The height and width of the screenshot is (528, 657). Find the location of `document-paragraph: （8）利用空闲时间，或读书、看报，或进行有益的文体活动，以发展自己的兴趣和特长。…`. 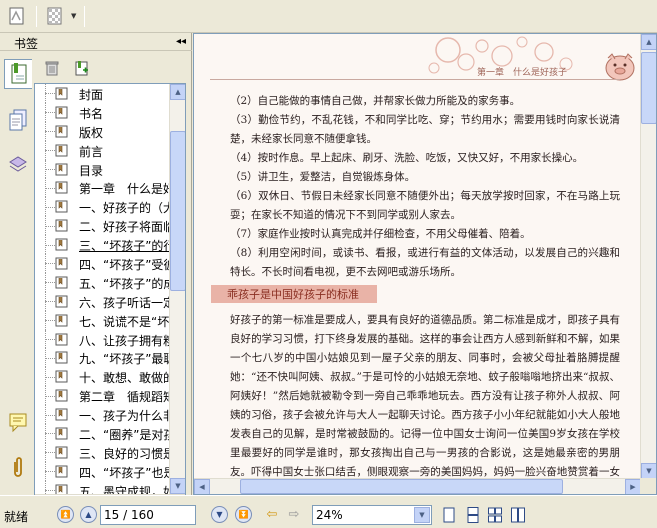

document-paragraph: （8）利用空闲时间，或读书、看报，或进行有益的文体活动，以发展自己的兴趣和特长。… is located at coordinates (425, 262).